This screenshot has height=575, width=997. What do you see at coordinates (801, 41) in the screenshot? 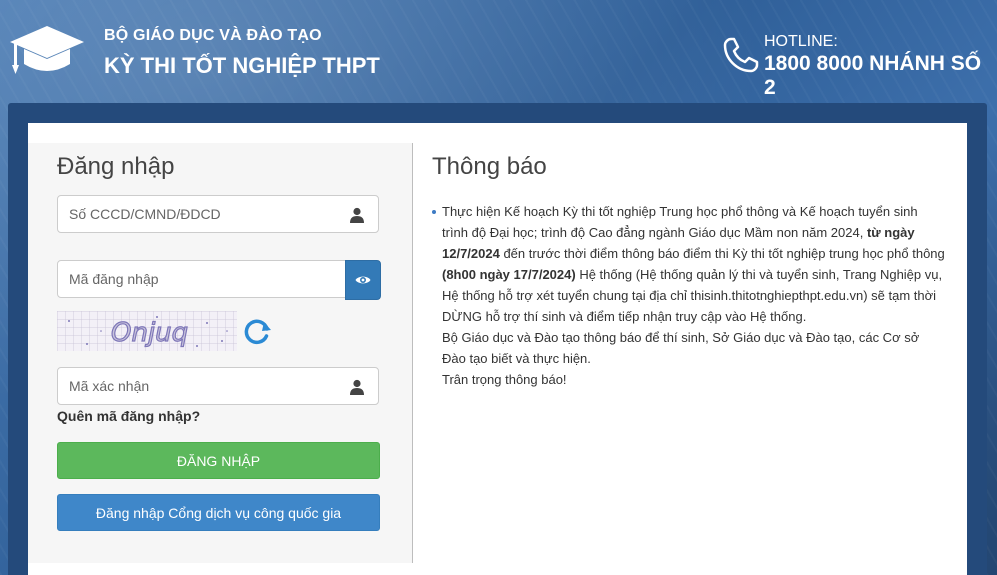
I see `hotline-label: HOTLINE:` at bounding box center [801, 41].